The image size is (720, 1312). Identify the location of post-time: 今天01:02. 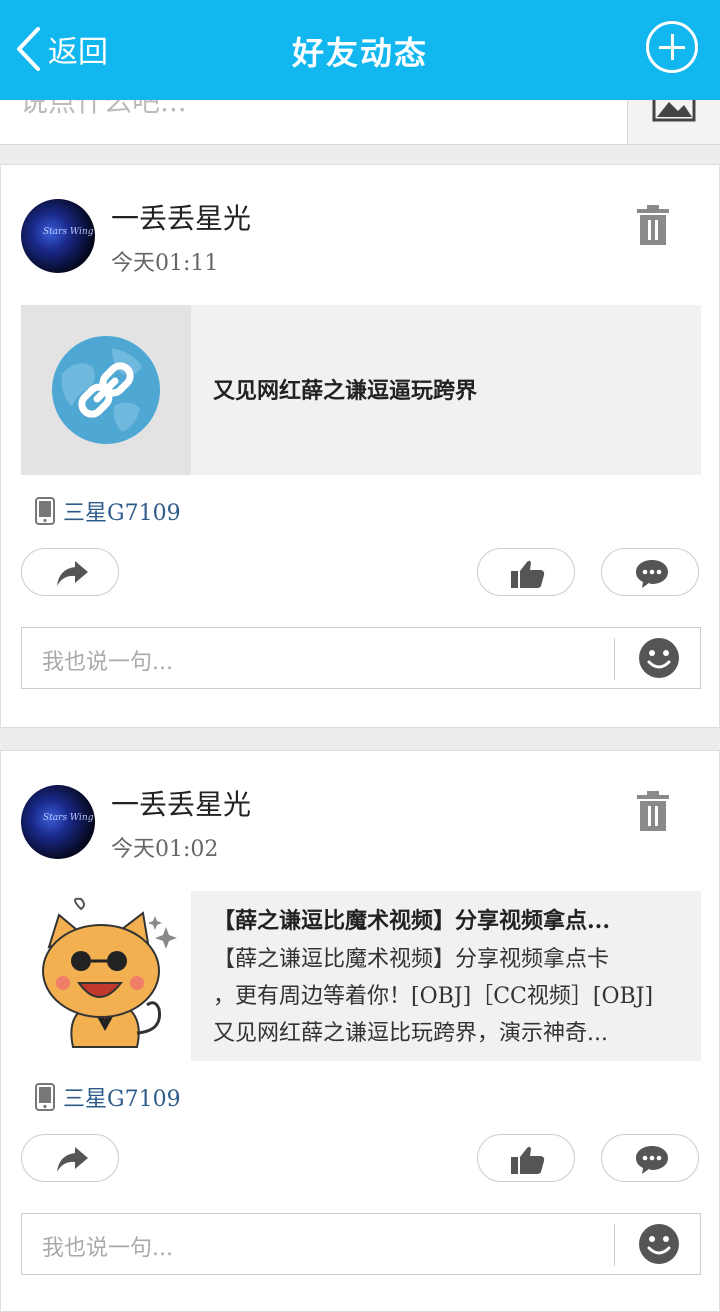
(165, 849).